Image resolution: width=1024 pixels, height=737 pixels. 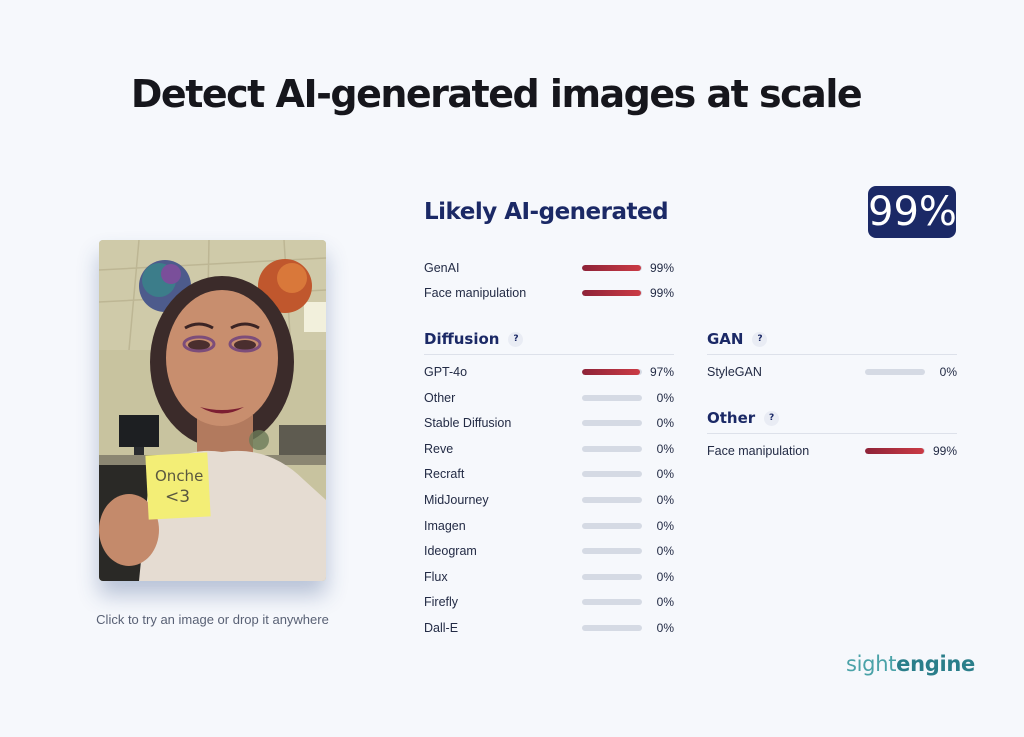 What do you see at coordinates (549, 602) in the screenshot?
I see `diffusion-row: Firefly 0%` at bounding box center [549, 602].